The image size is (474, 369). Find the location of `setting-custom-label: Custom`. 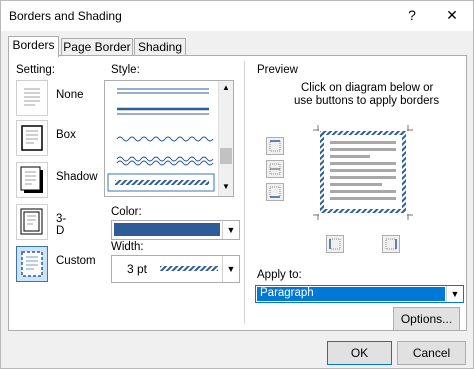

setting-custom-label: Custom is located at coordinates (76, 261).